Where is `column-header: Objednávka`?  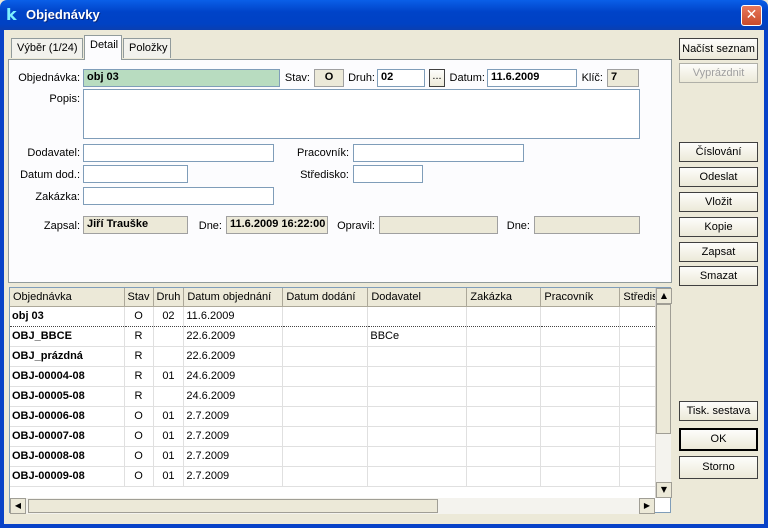 column-header: Objednávka is located at coordinates (67, 297).